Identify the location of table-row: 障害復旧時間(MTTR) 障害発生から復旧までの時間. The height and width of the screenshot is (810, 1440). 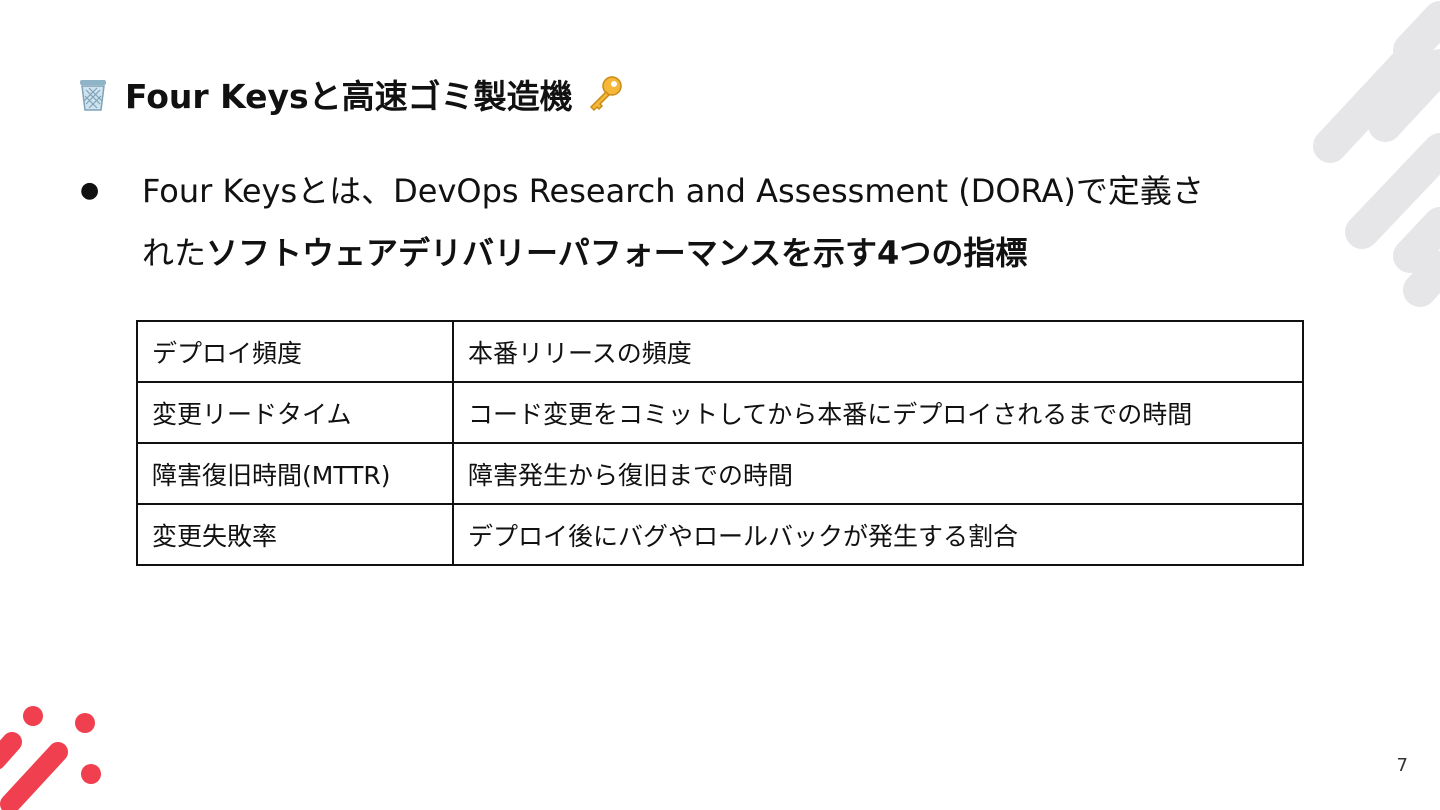
(720, 473).